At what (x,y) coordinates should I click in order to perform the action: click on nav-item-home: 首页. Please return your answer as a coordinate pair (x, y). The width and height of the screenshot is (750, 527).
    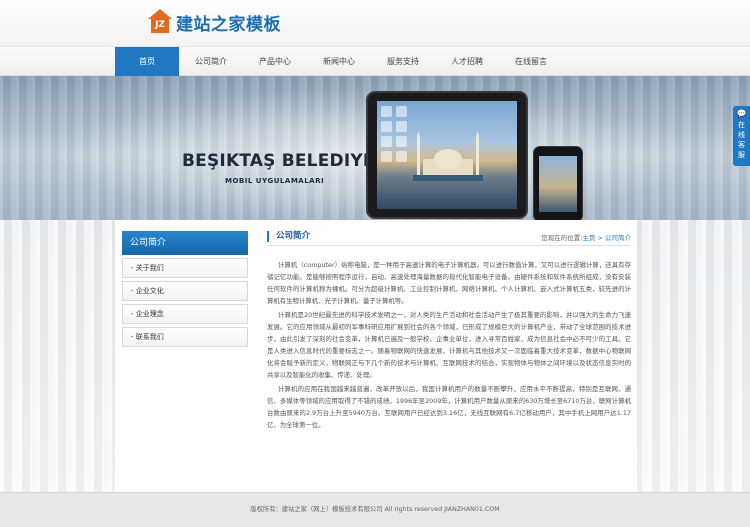
    Looking at the image, I should click on (147, 61).